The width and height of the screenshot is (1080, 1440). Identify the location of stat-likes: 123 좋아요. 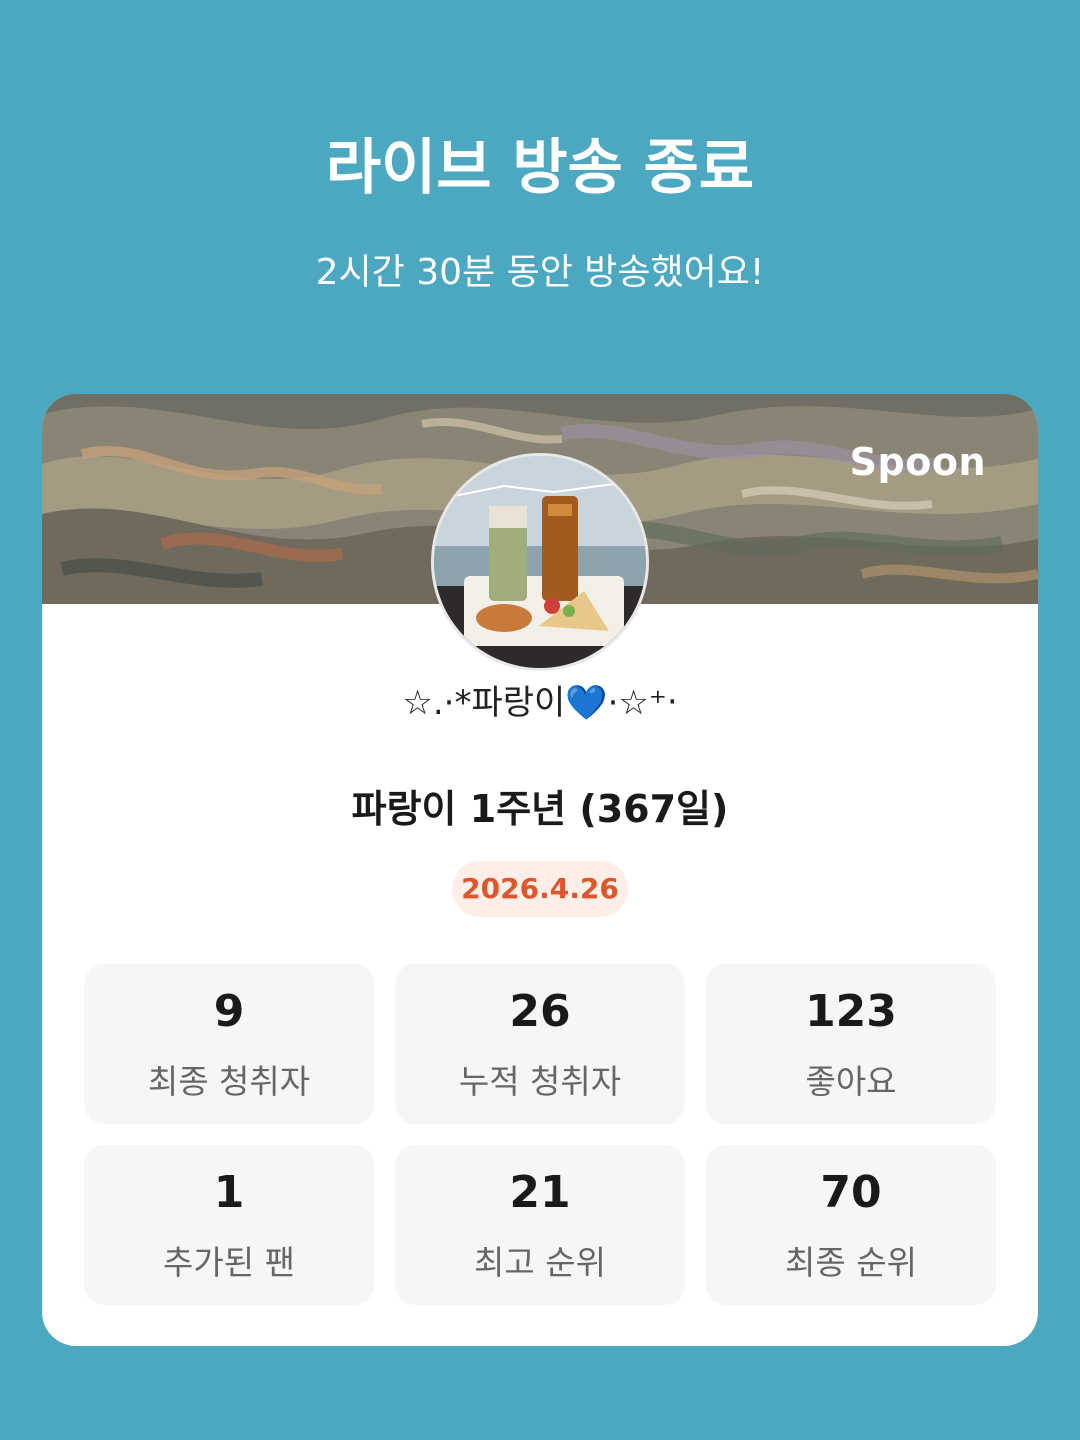
(851, 1044).